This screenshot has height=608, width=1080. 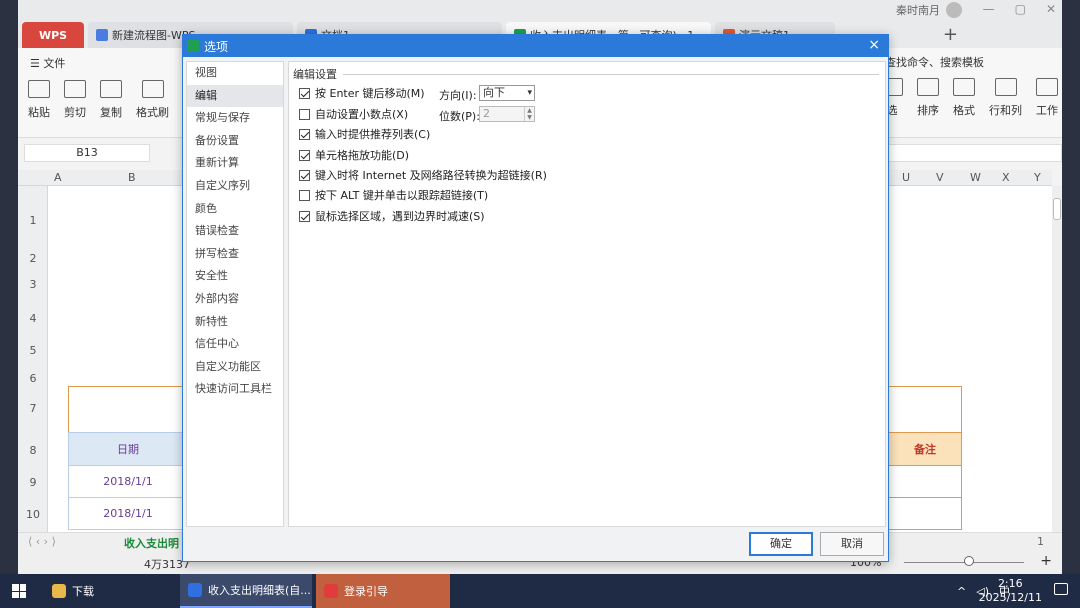 What do you see at coordinates (128, 409) in the screenshot?
I see `table-title-cell` at bounding box center [128, 409].